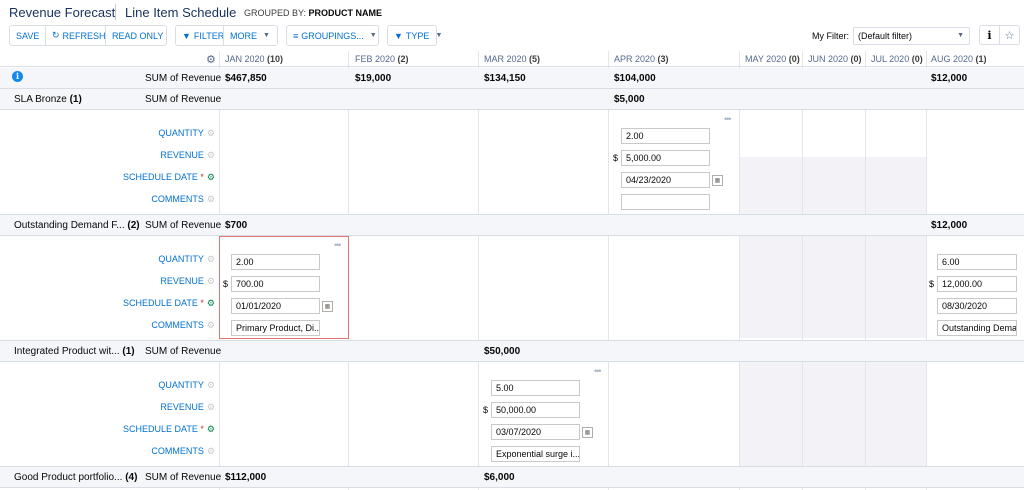 The width and height of the screenshot is (1024, 490). I want to click on revenue-input: 12,000.00, so click(977, 284).